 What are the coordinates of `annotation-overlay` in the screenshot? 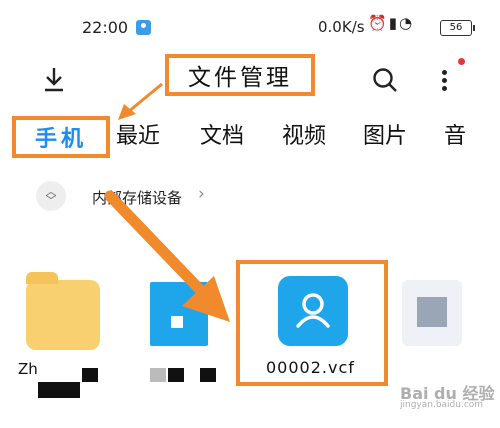 It's located at (167, 202).